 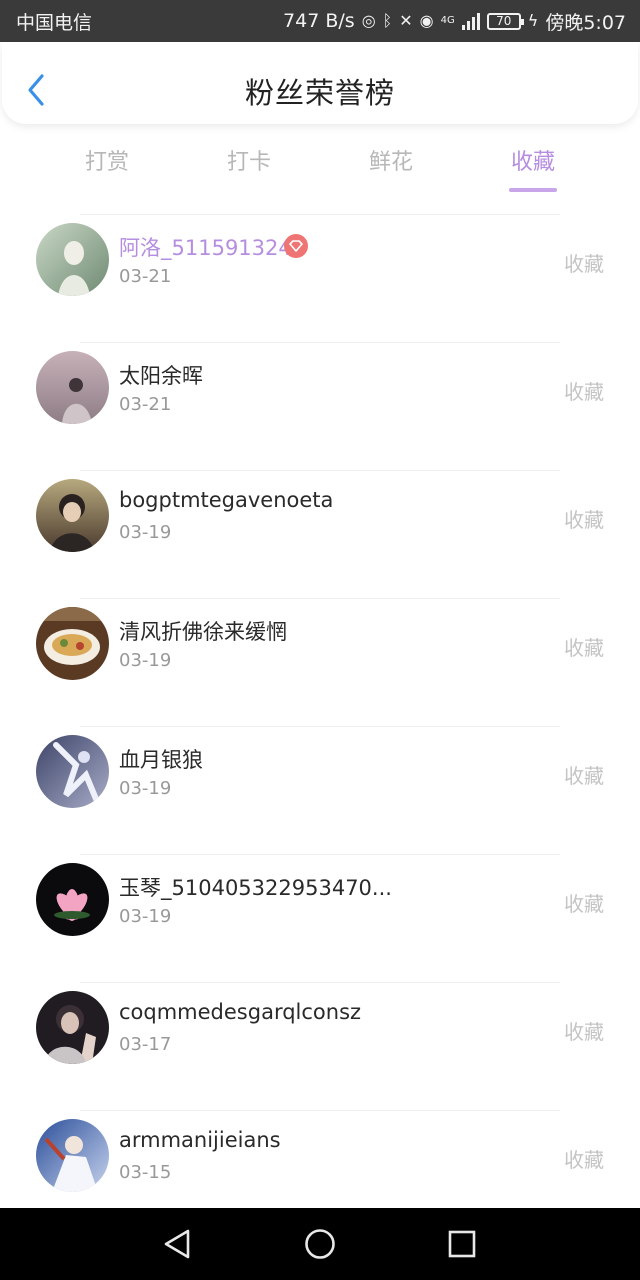 I want to click on fan-date: 03-15, so click(x=145, y=1172).